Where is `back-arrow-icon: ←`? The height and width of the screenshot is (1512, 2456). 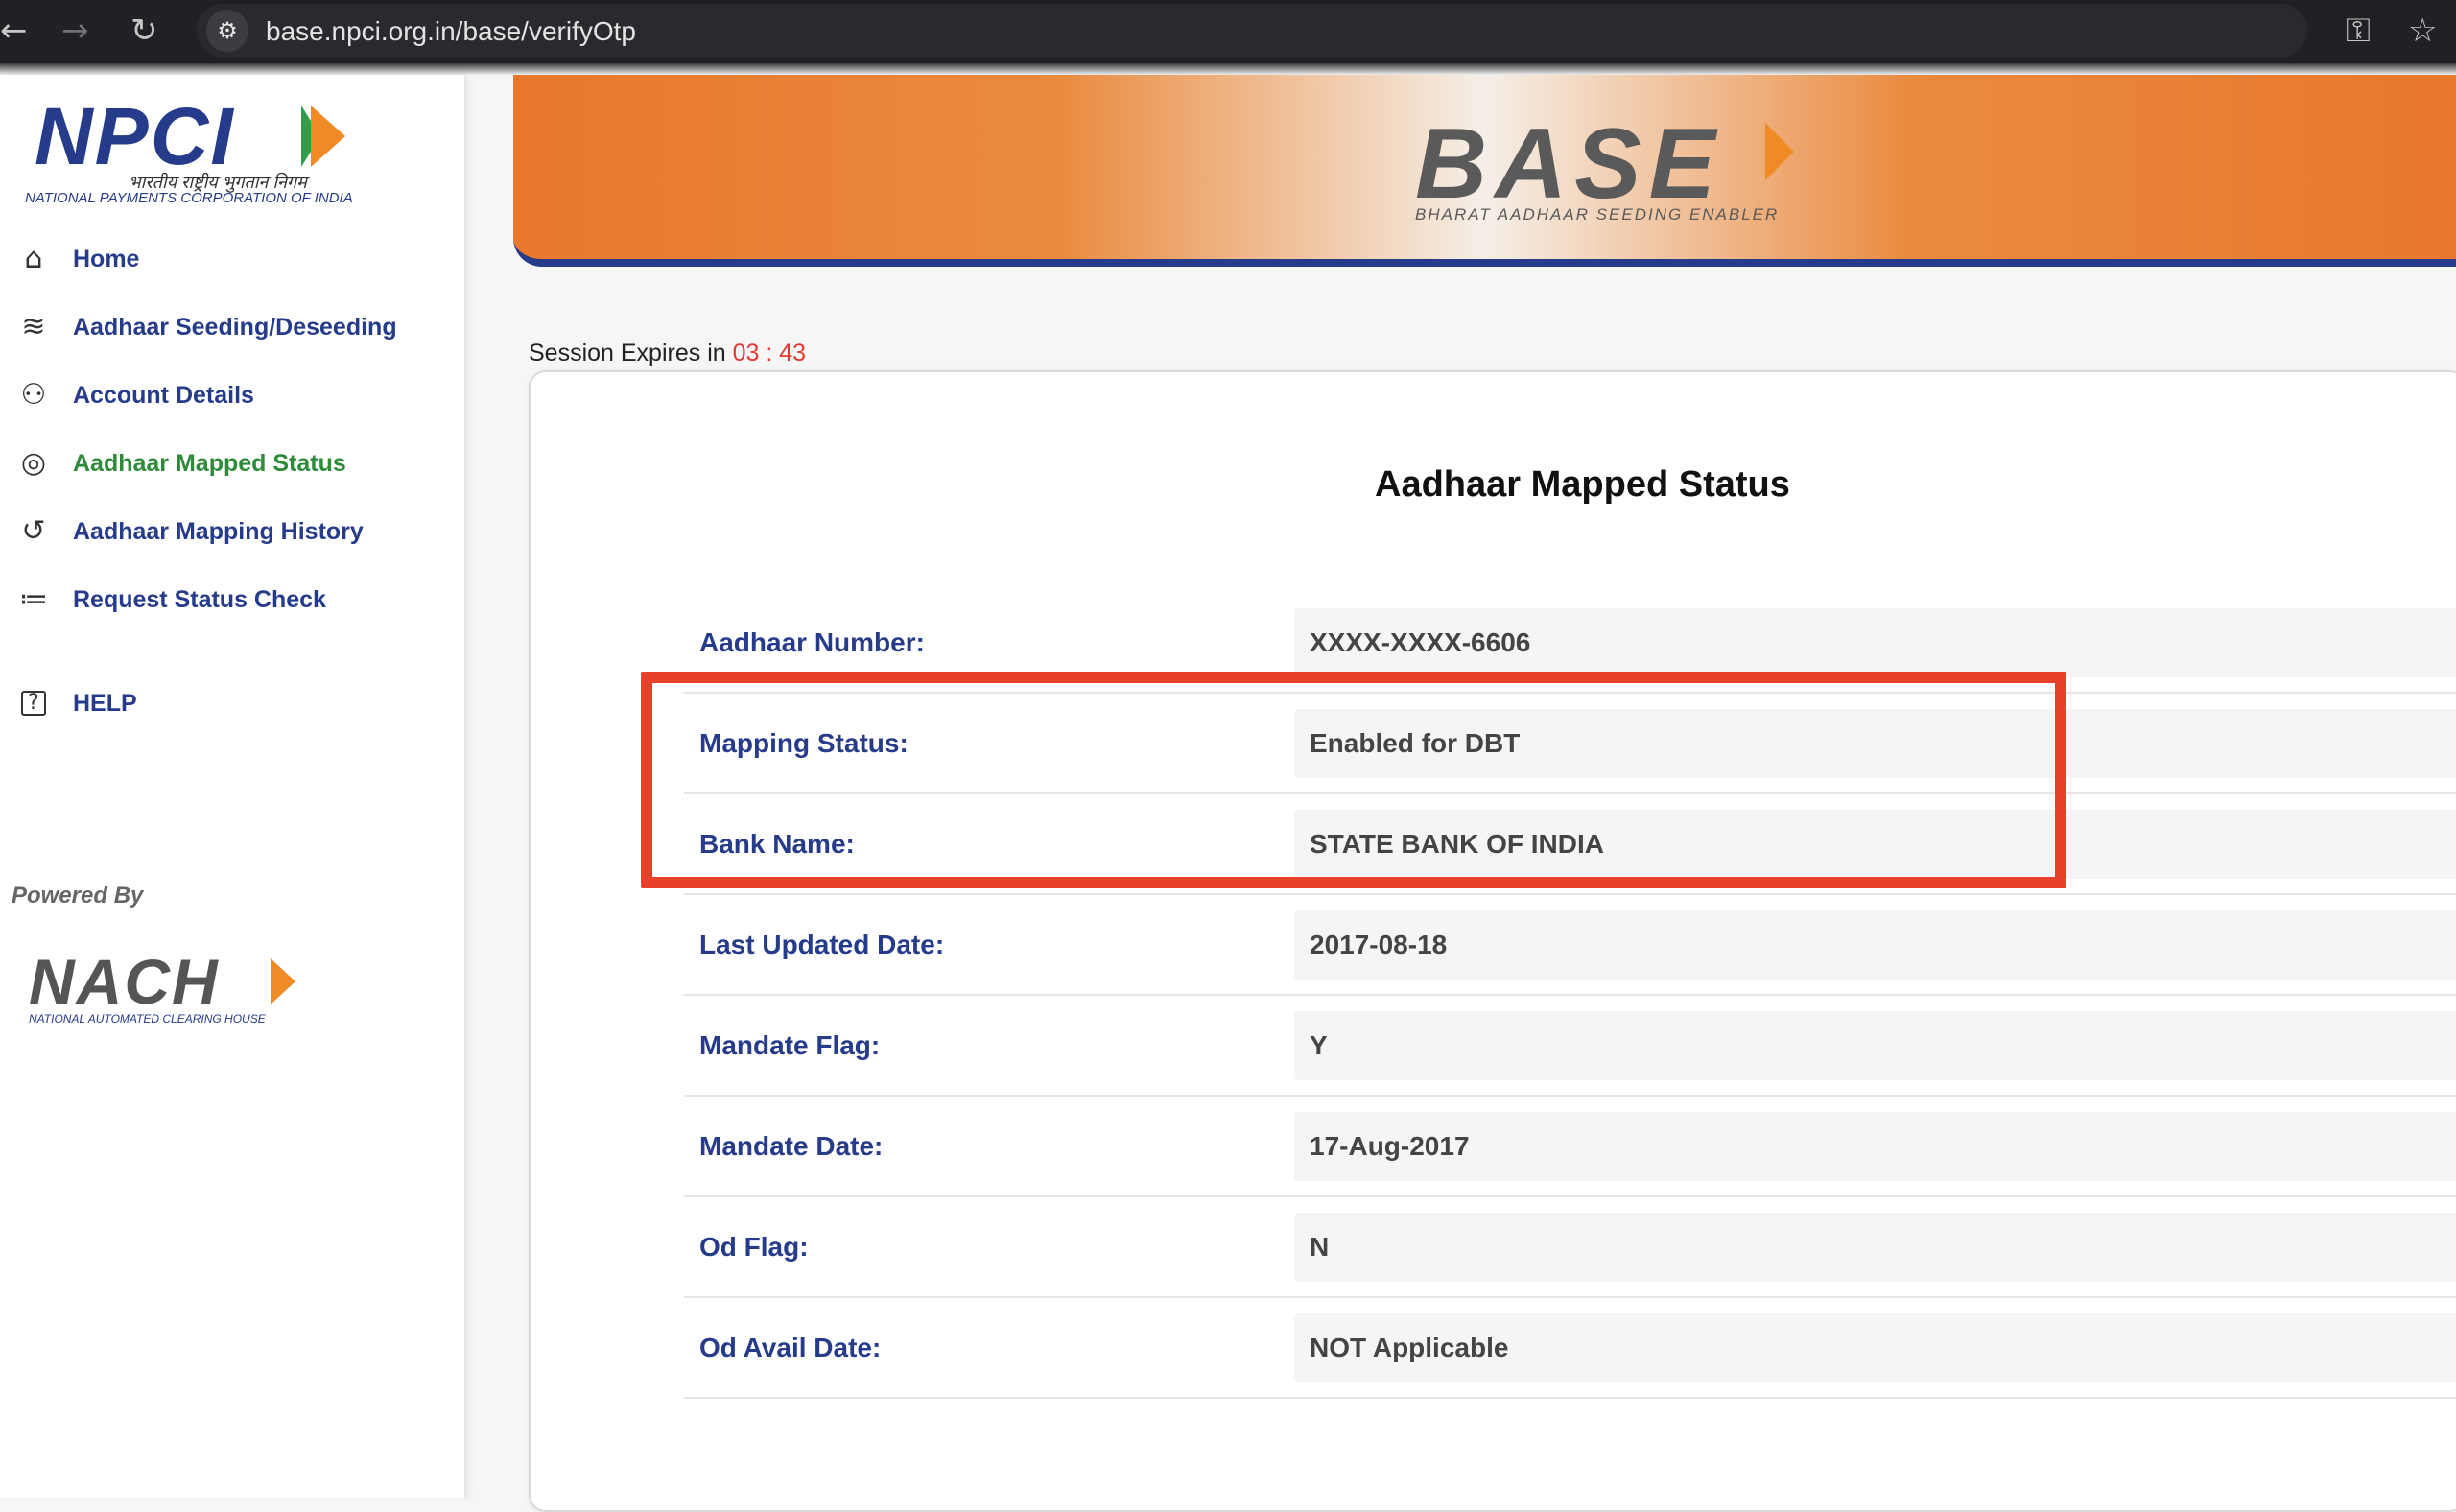
back-arrow-icon: ← is located at coordinates (14, 30).